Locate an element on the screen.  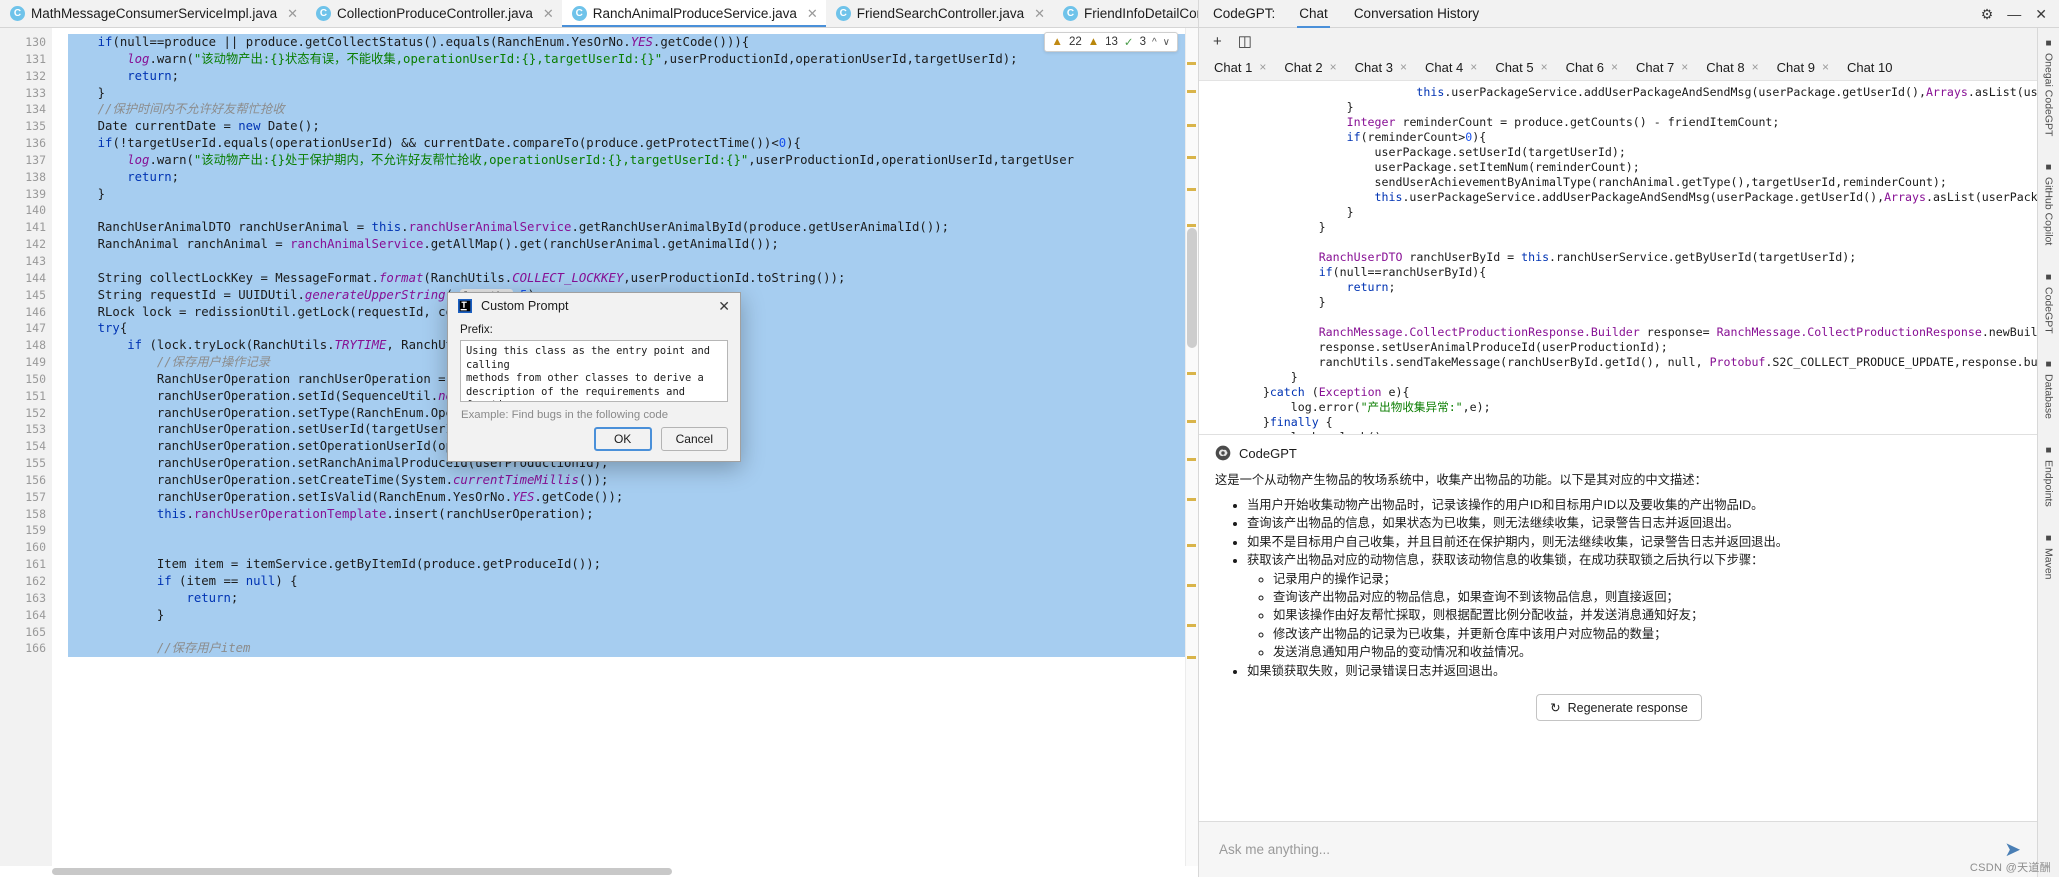
chat-tab: Chat 6 × is located at coordinates (1592, 67).